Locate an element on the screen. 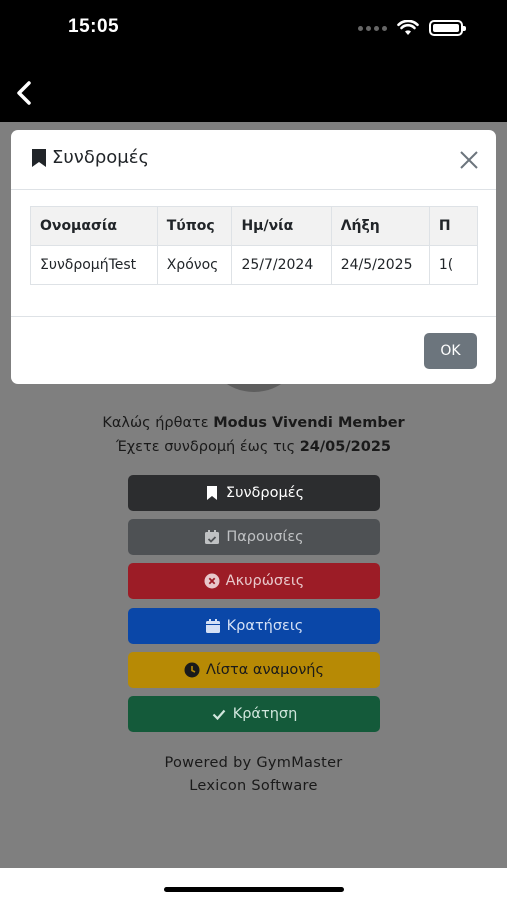  table-header-row: Ονομασία Τύπος Ημ/νία Λήξη Π is located at coordinates (254, 226).